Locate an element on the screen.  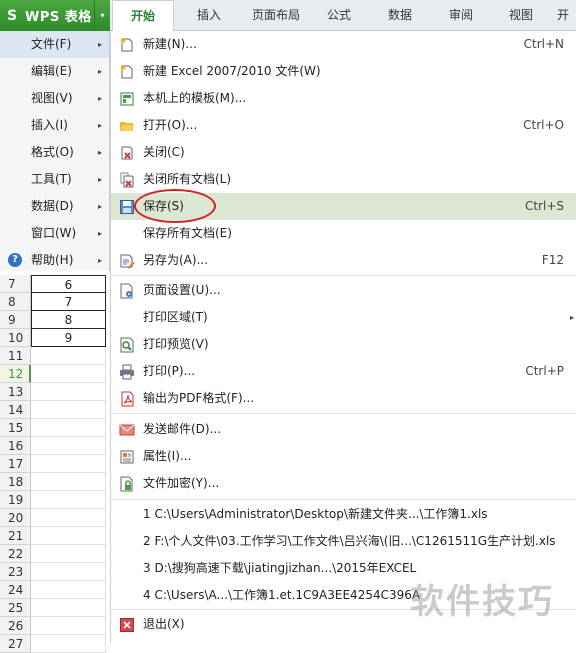
row-header: 7 is located at coordinates (15, 284).